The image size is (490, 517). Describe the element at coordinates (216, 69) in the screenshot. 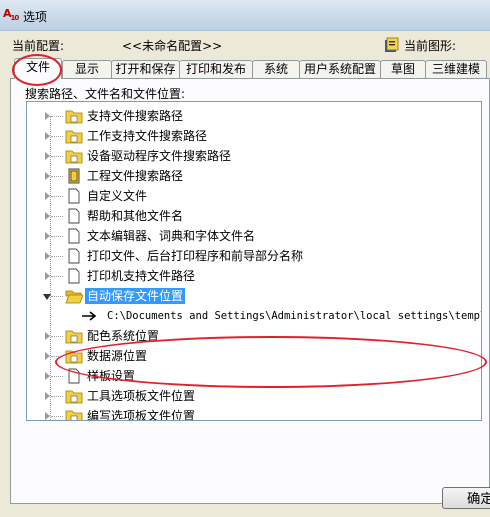

I see `tab-plot-and-publish: 打印和发布` at that location.